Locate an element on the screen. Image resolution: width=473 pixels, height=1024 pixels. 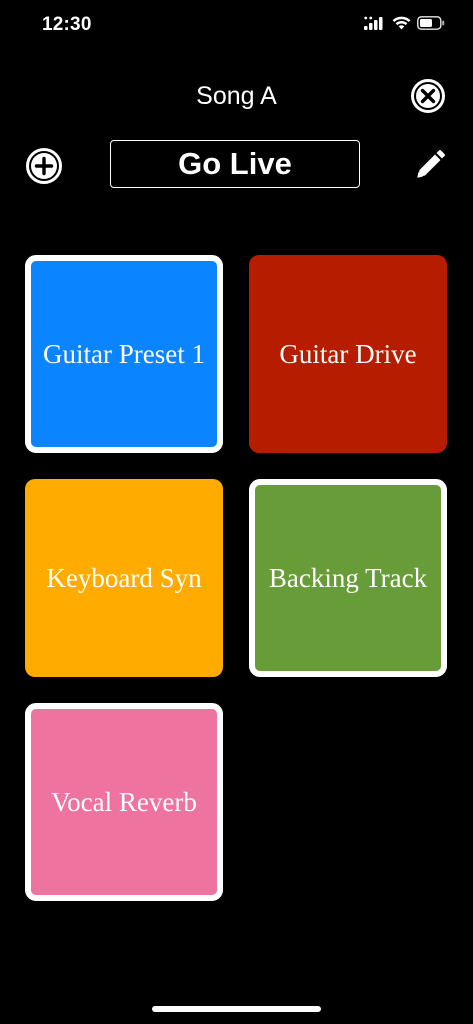
add-button is located at coordinates (44, 166).